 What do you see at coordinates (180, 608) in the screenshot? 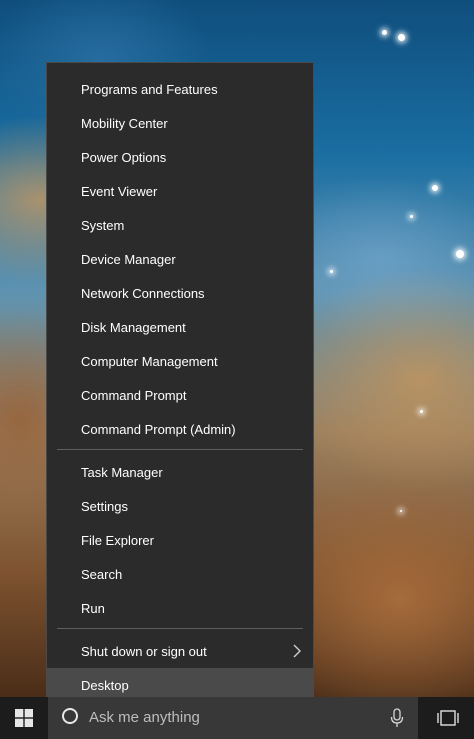
I see `menu-item-run: Run` at bounding box center [180, 608].